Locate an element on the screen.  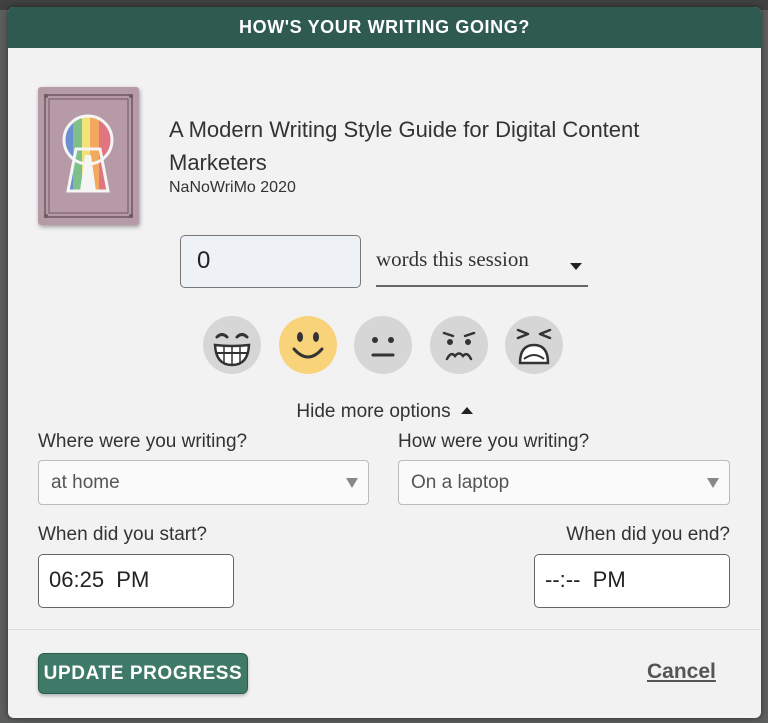
where-select: at home is located at coordinates (203, 482).